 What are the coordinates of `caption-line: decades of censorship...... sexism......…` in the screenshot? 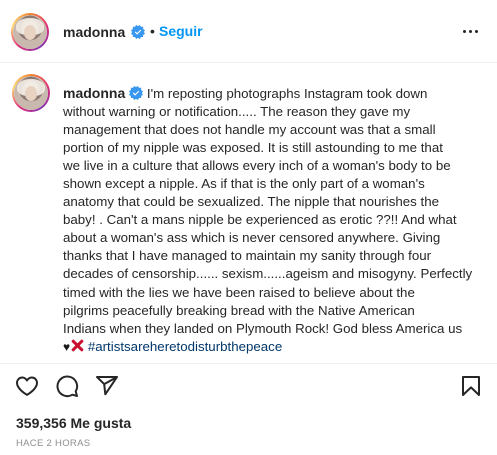 It's located at (268, 274).